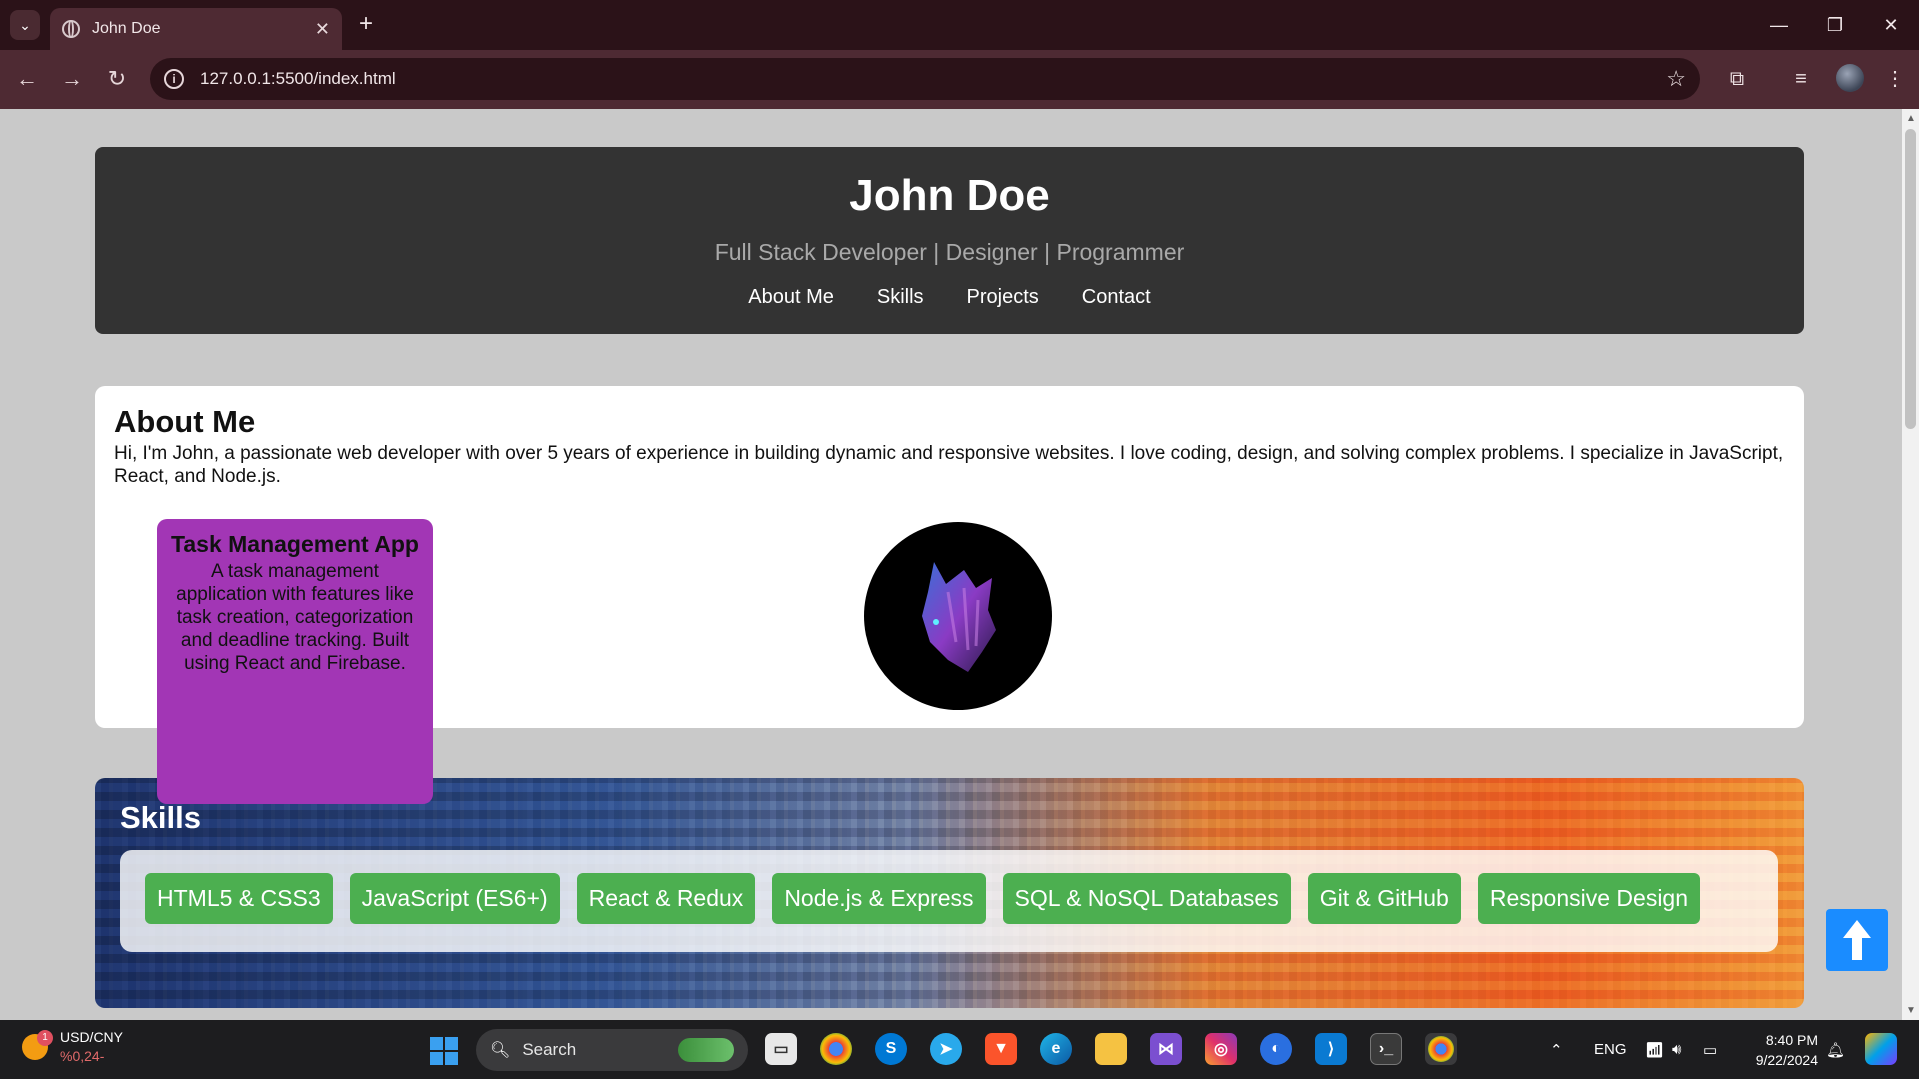 This screenshot has width=1919, height=1079. Describe the element at coordinates (1386, 1049) in the screenshot. I see `terminal-icon: ›_` at that location.